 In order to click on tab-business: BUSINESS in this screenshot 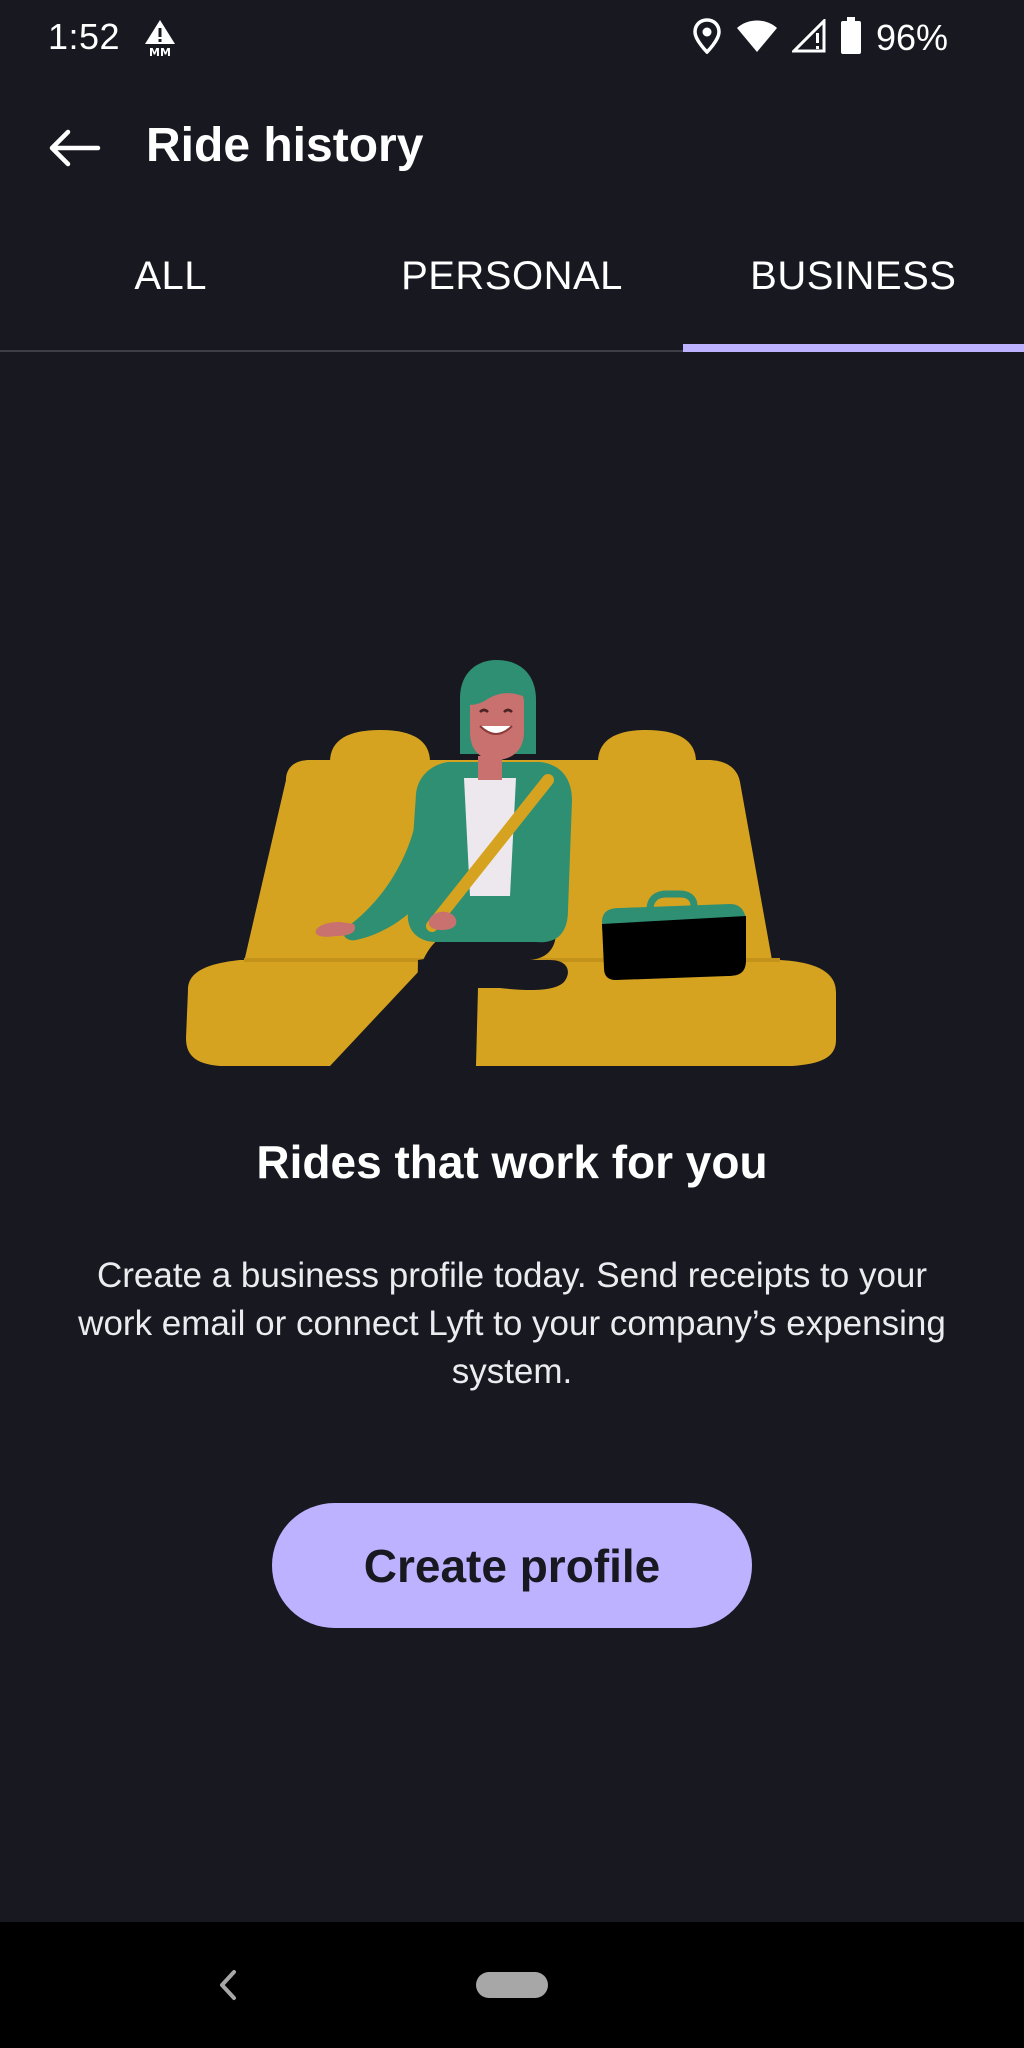, I will do `click(853, 286)`.